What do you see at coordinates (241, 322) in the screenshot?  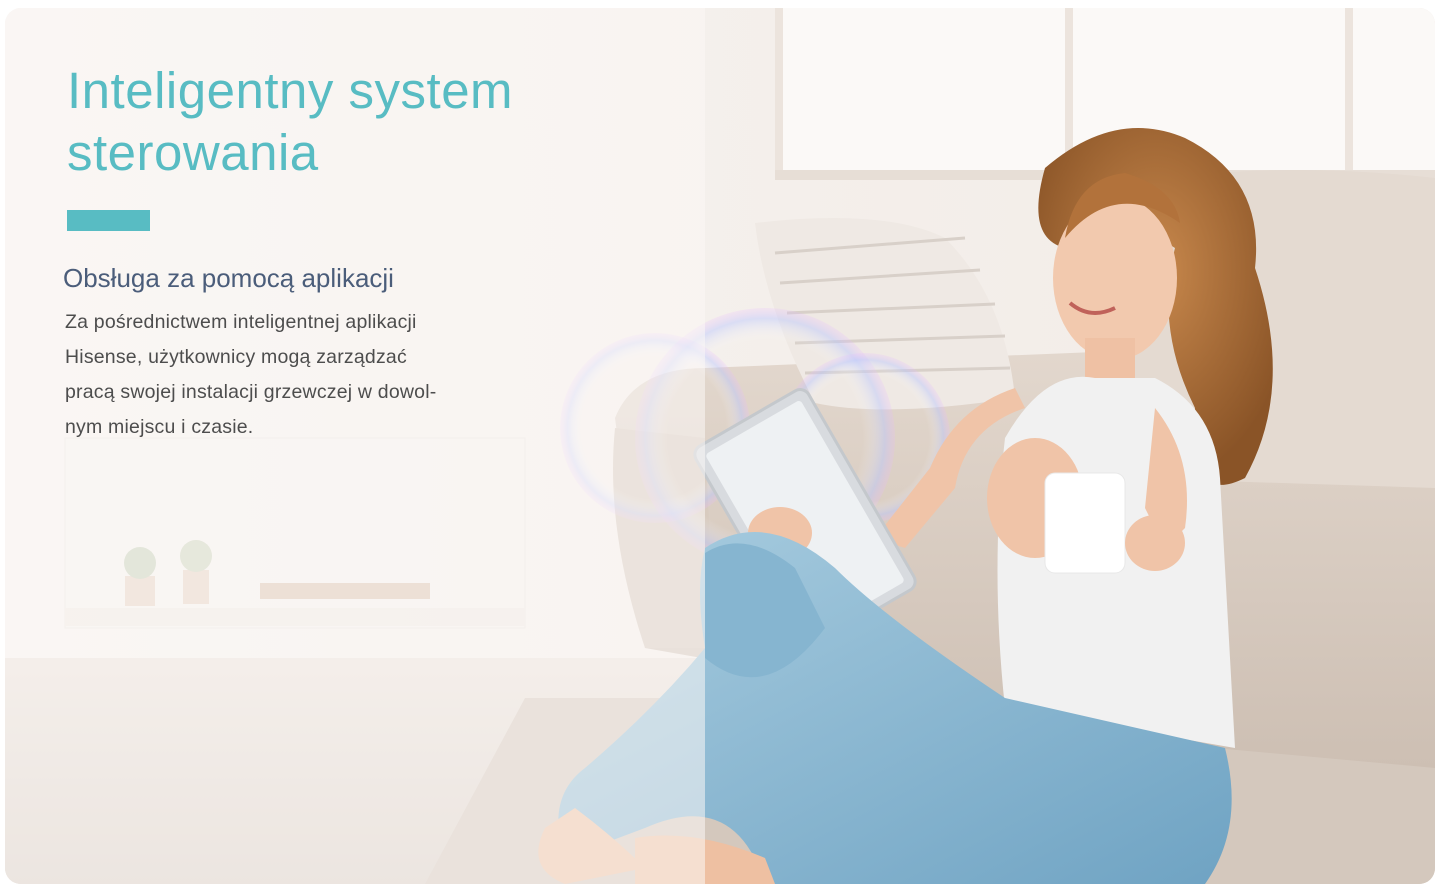 I see `description-line-1: Za pośrednictwem inteligentnej aplikacji` at bounding box center [241, 322].